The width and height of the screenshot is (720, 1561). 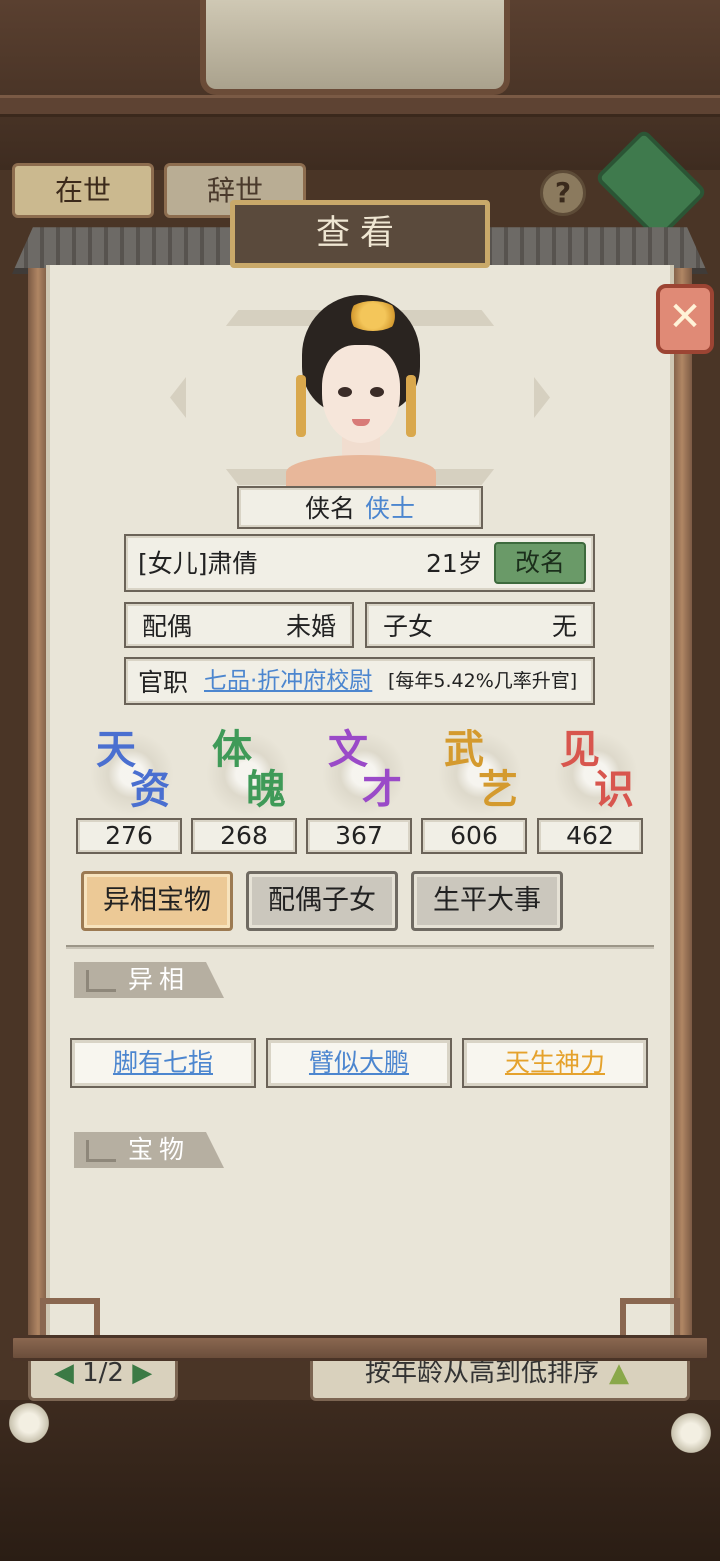 I want to click on close-icon: ✕, so click(x=685, y=317).